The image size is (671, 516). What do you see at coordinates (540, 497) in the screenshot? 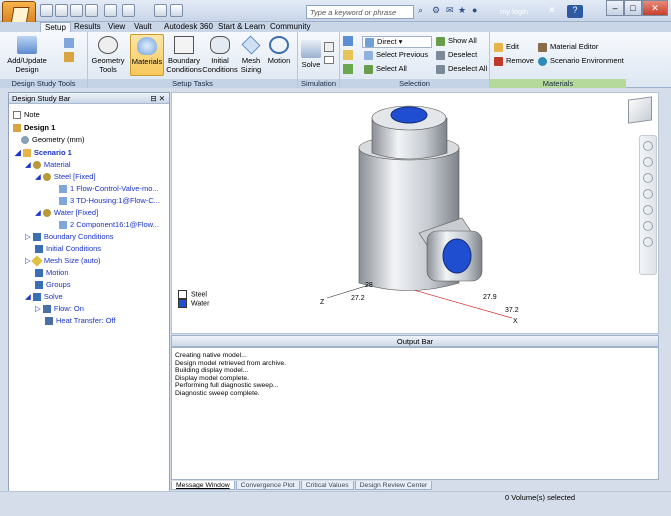
I see `status-text: 0 Volume(s) selected` at bounding box center [540, 497].